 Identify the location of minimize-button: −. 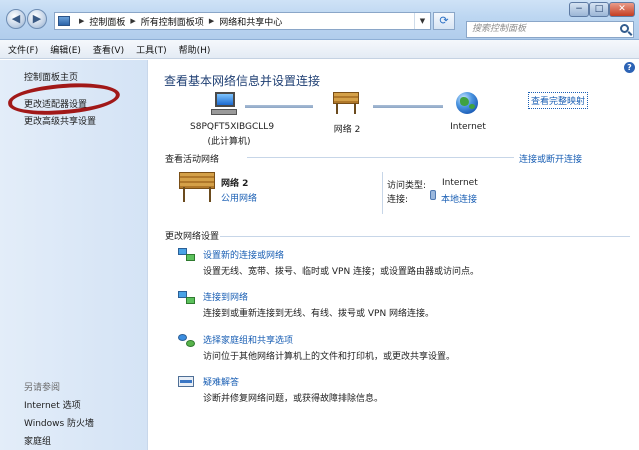
(579, 9).